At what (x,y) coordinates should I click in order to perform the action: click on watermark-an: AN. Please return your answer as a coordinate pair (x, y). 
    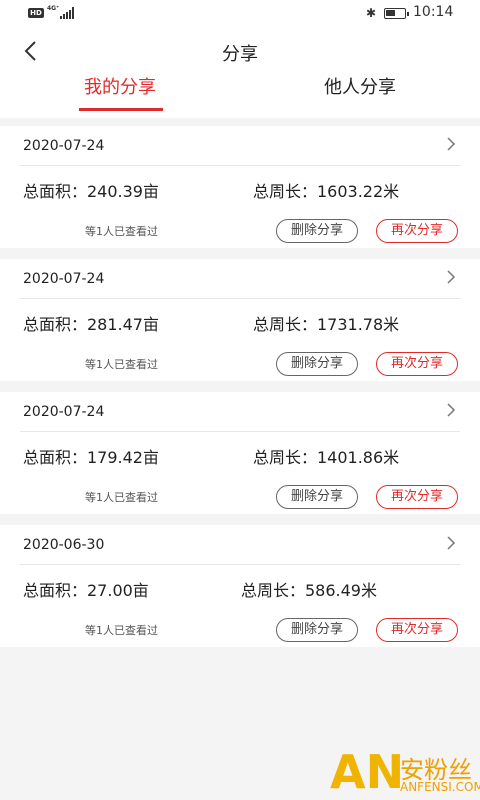
    Looking at the image, I should click on (367, 772).